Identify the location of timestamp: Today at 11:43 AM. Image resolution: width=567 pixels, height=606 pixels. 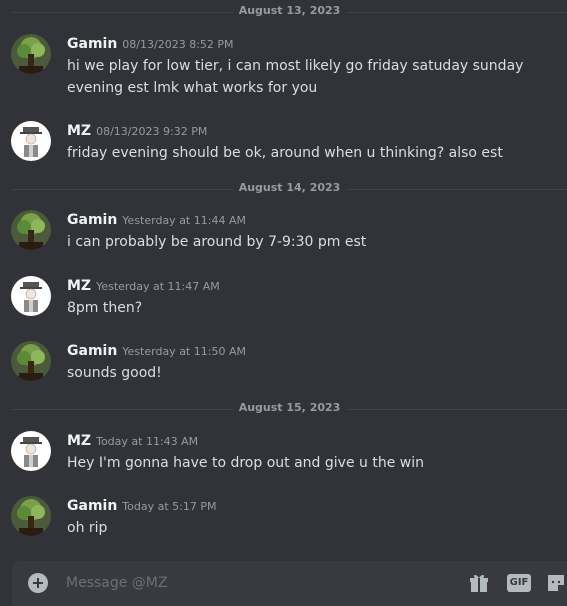
(147, 441).